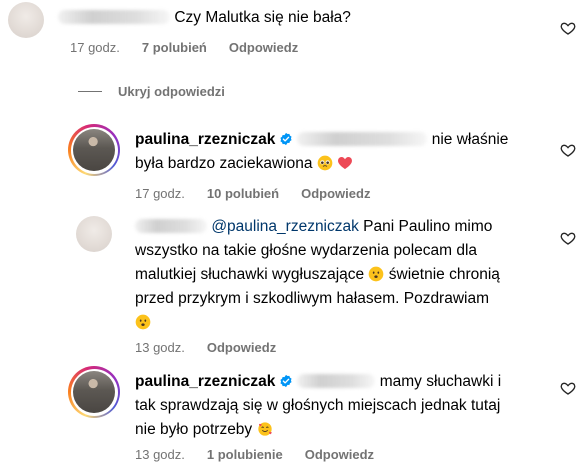 The image size is (586, 475). Describe the element at coordinates (171, 91) in the screenshot. I see `hide-replies-label: Ukryj odpowiedzi` at that location.